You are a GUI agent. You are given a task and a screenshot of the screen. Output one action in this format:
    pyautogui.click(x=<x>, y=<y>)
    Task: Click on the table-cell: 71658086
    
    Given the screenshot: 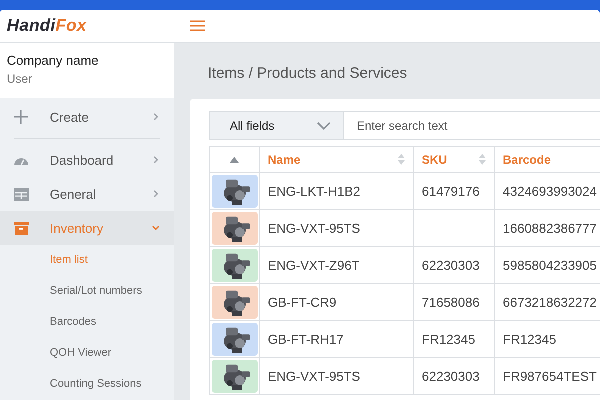 What is the action you would take?
    pyautogui.click(x=451, y=302)
    